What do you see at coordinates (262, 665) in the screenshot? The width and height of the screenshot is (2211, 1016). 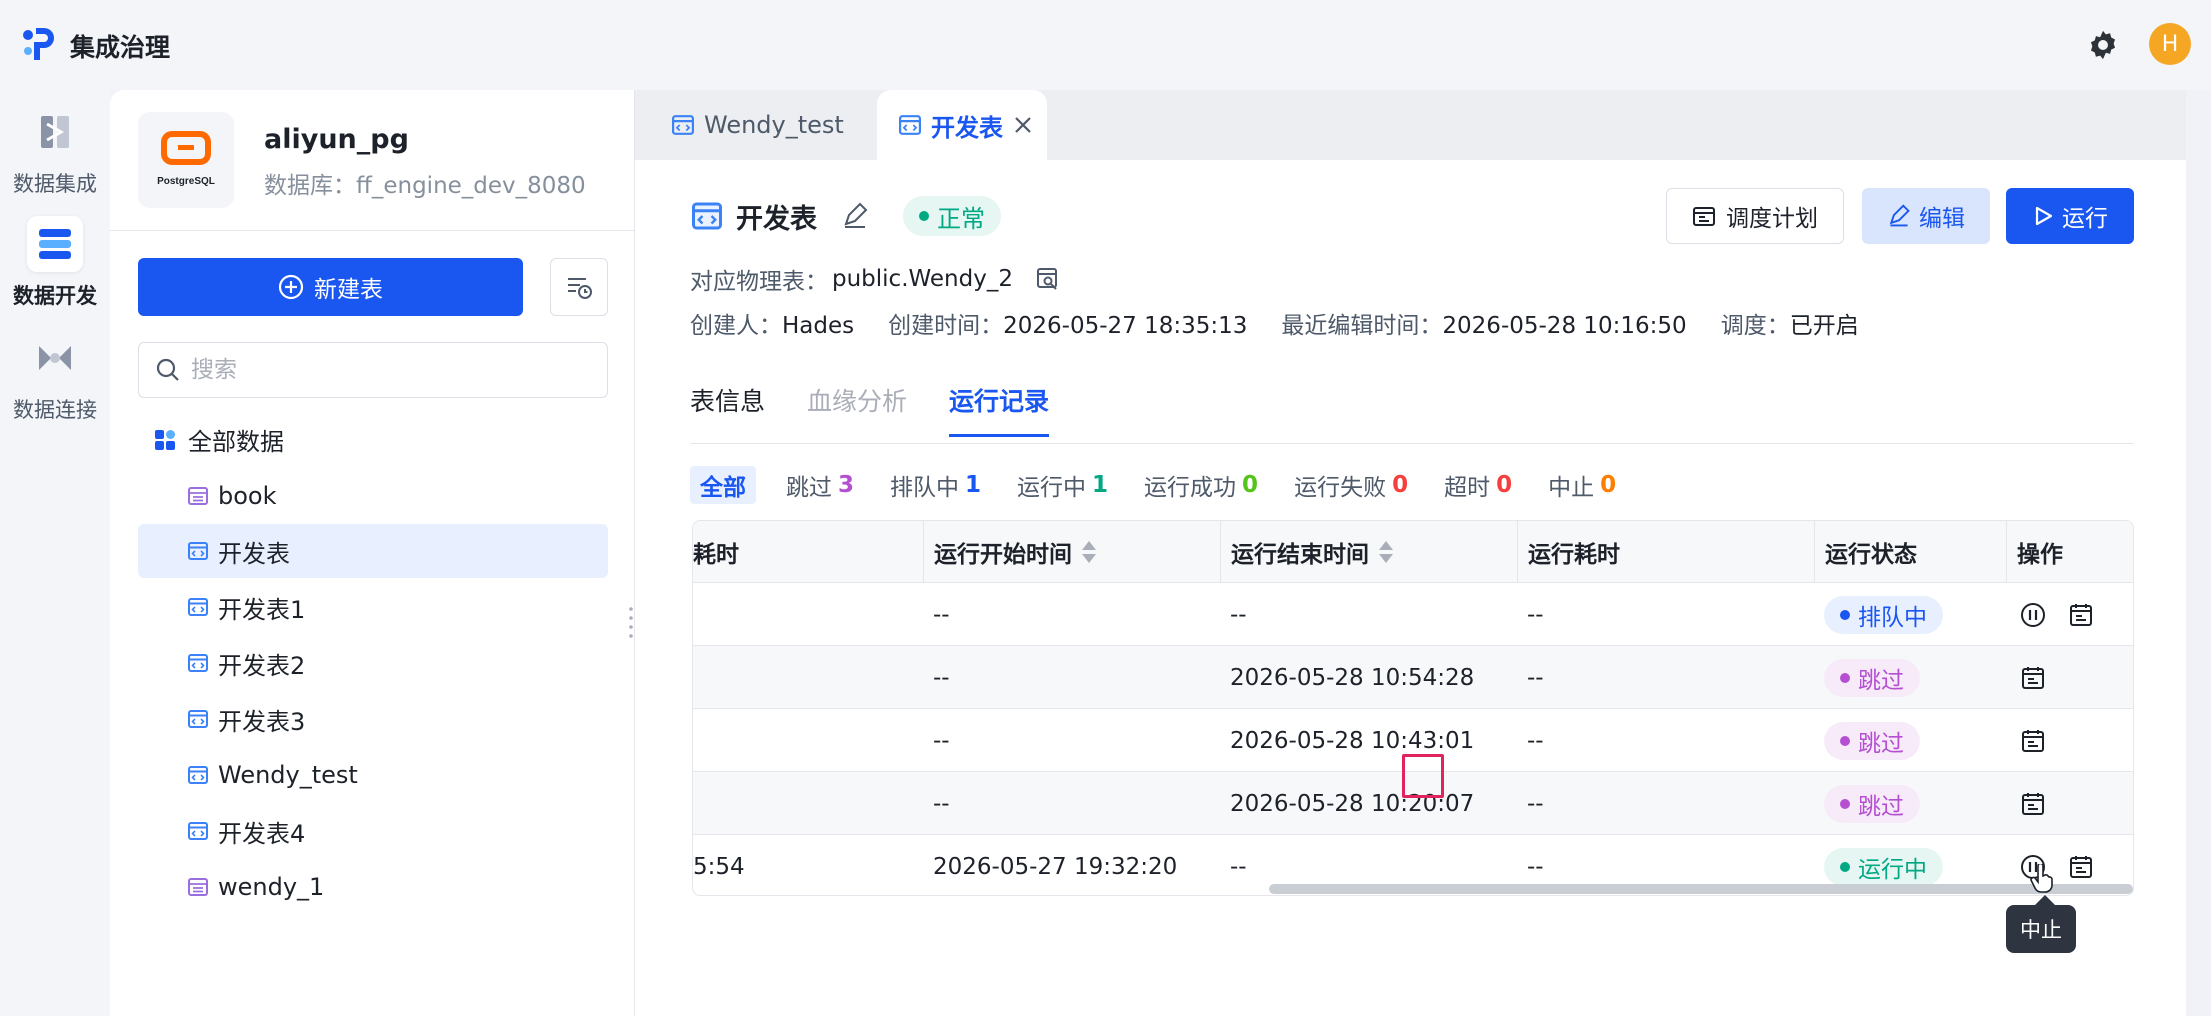 I see `tree-item-label: 开发表2` at bounding box center [262, 665].